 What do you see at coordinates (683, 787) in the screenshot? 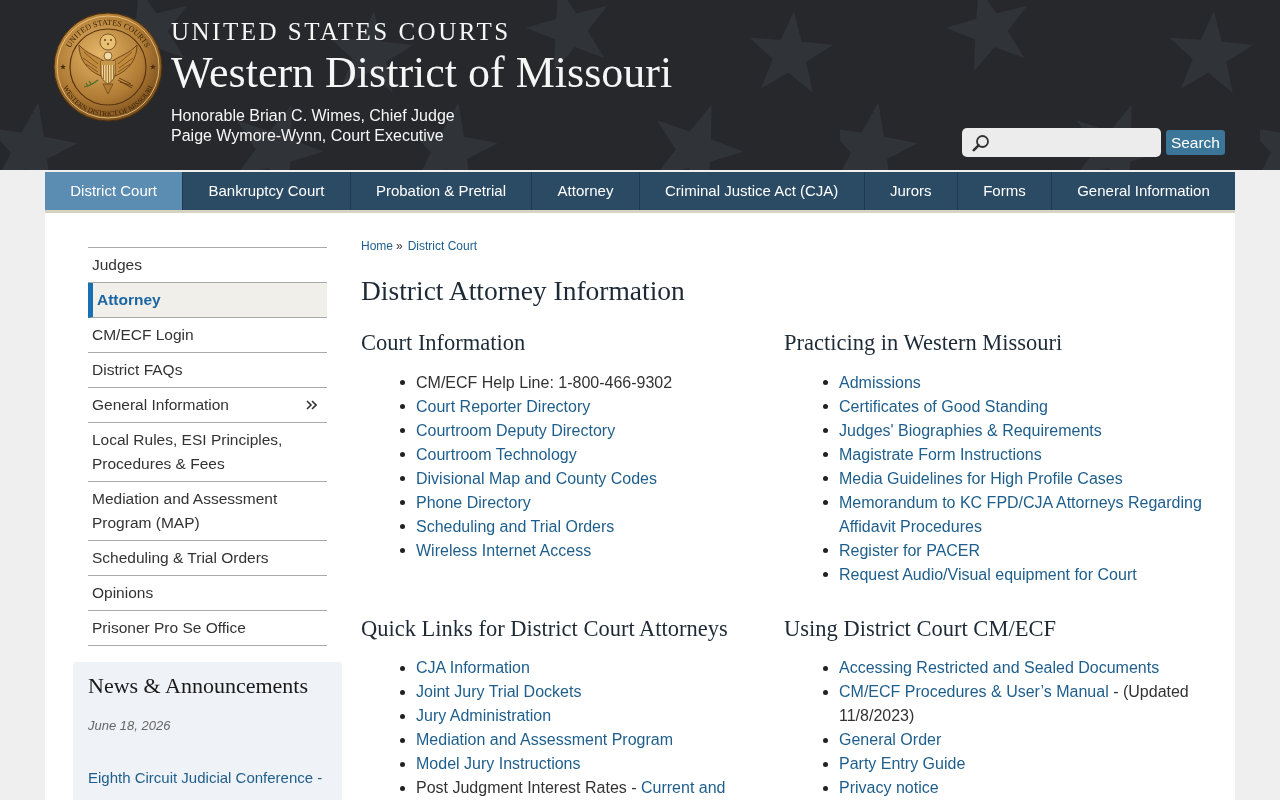
I see `link: Current and` at bounding box center [683, 787].